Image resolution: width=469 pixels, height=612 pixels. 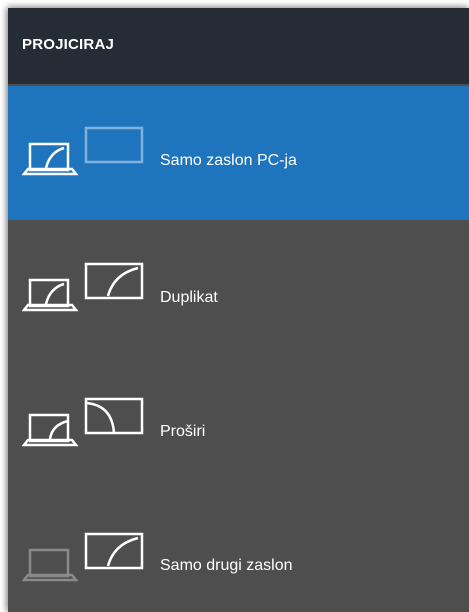 I want to click on option-label: Samo zaslon PC-ja, so click(x=228, y=160).